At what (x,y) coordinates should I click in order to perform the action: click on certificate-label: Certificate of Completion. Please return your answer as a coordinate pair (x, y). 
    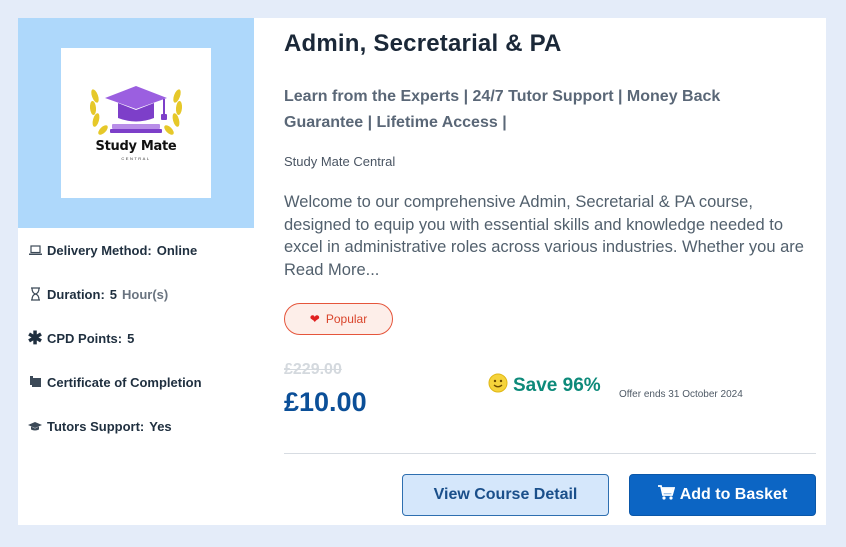
    Looking at the image, I should click on (124, 382).